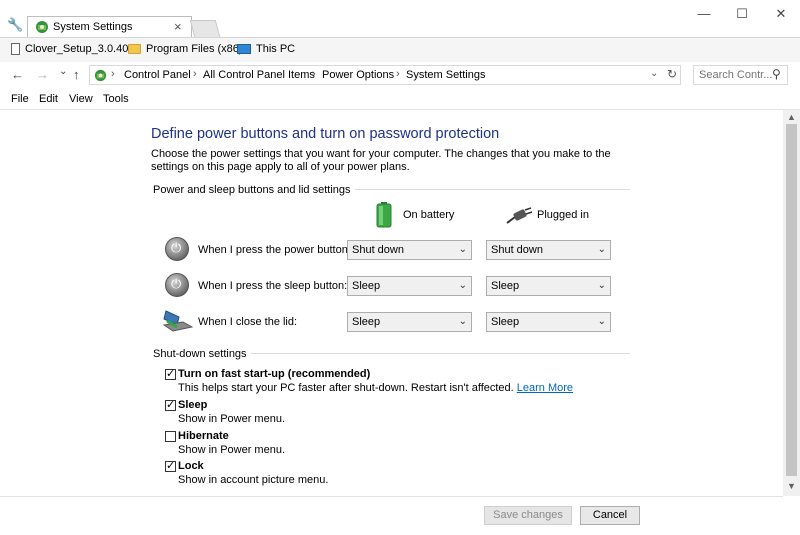 Image resolution: width=800 pixels, height=535 pixels. I want to click on row-label-sleep-button: When I press the sleep button:, so click(273, 286).